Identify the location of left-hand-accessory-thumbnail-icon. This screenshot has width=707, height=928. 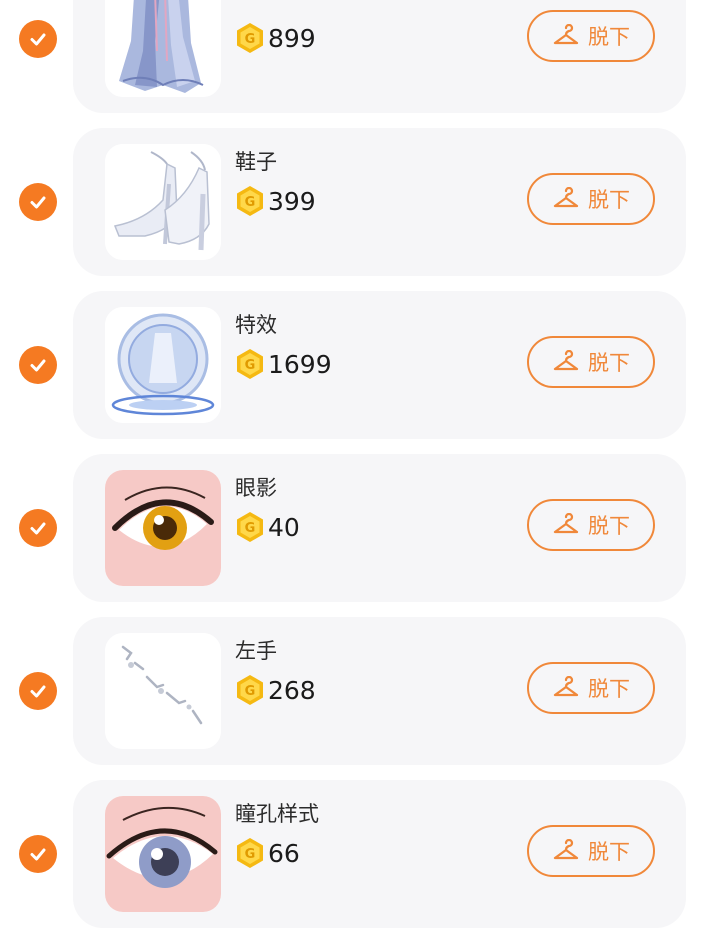
(163, 691).